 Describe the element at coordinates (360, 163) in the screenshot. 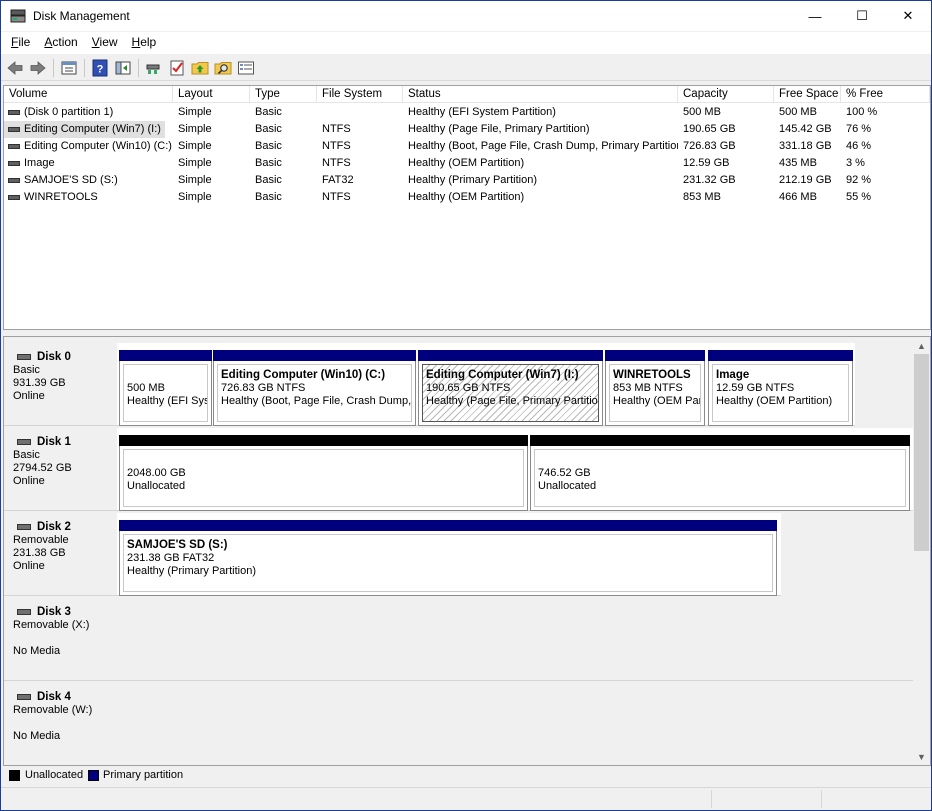

I see `cell-file-system: NTFS` at that location.